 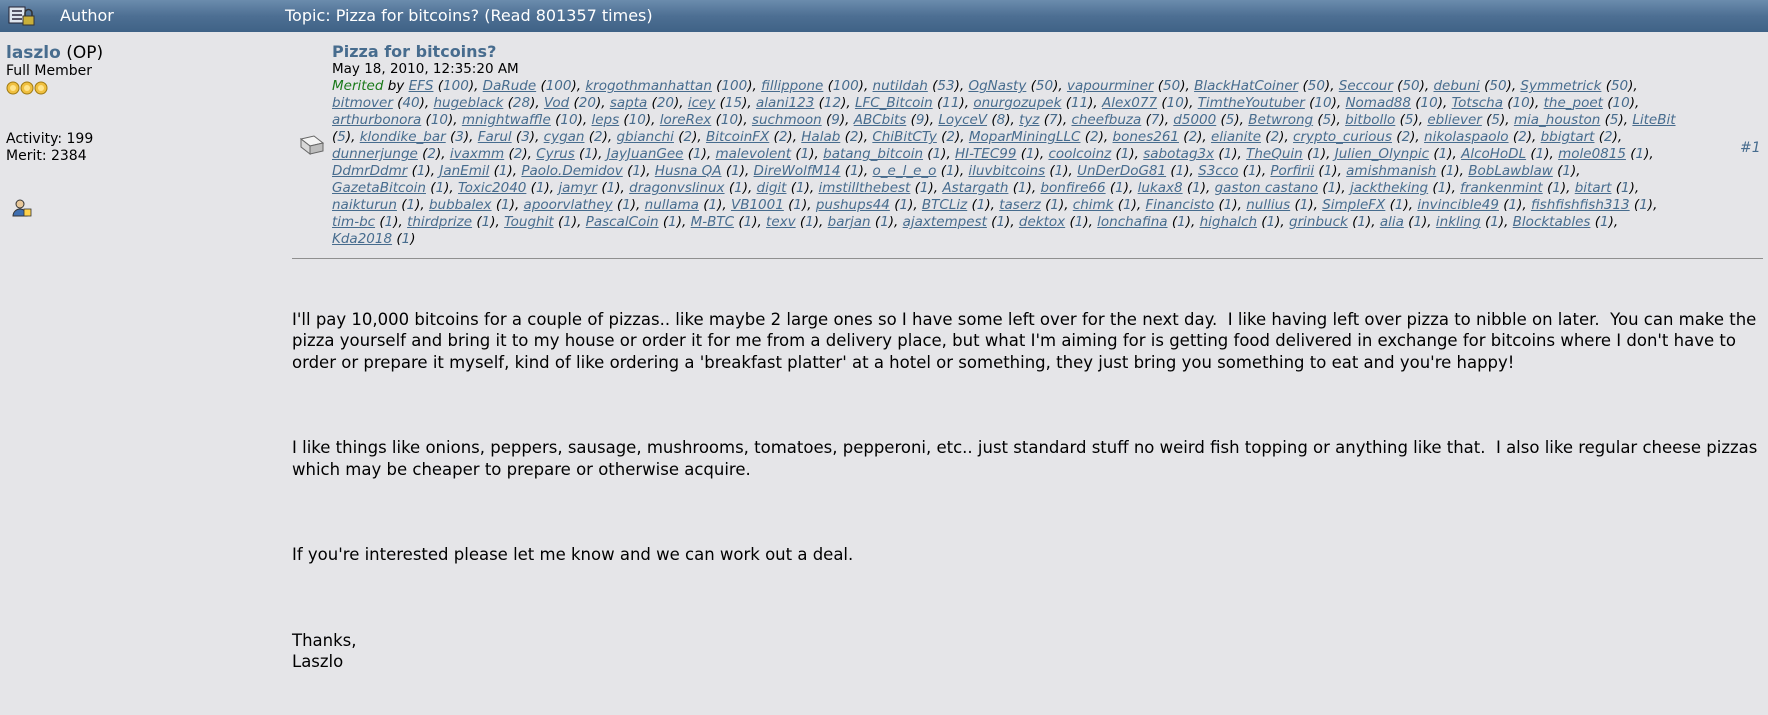 What do you see at coordinates (1501, 188) in the screenshot?
I see `merit-user-link: frankenmint` at bounding box center [1501, 188].